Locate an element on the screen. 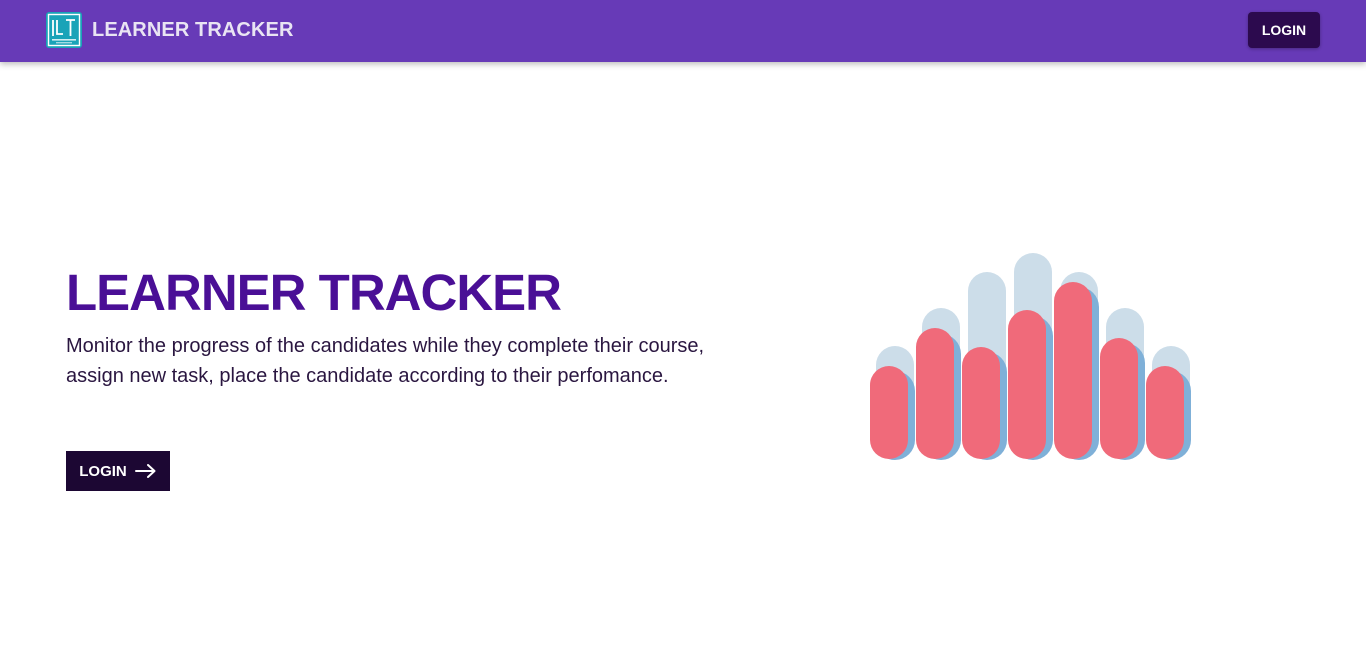 This screenshot has width=1366, height=662. hero-login-label: LOGIN is located at coordinates (103, 471).